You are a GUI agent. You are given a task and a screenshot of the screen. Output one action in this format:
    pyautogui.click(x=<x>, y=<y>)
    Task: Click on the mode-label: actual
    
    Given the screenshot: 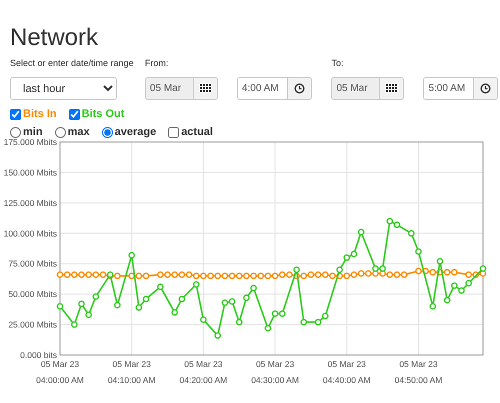 What is the action you would take?
    pyautogui.click(x=197, y=132)
    